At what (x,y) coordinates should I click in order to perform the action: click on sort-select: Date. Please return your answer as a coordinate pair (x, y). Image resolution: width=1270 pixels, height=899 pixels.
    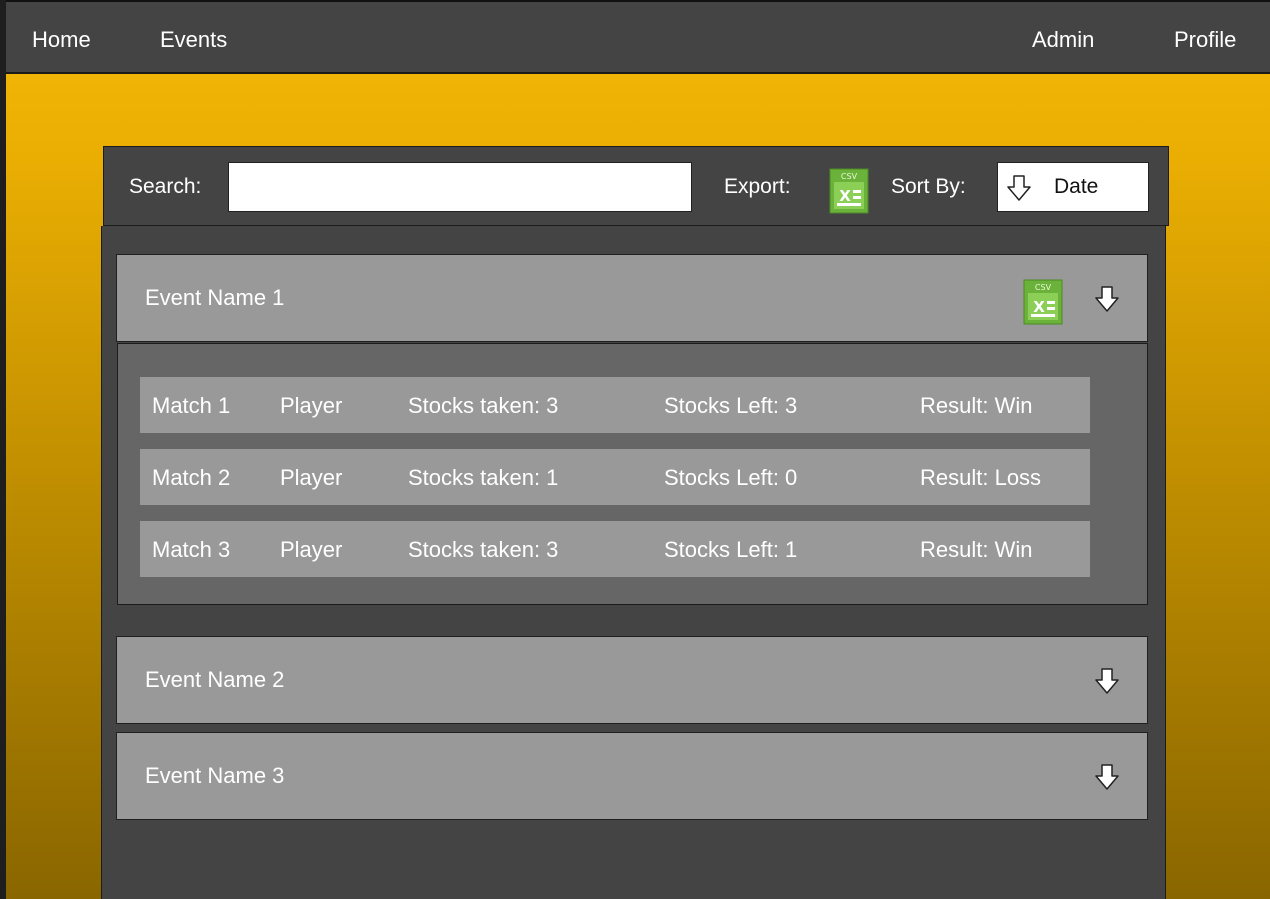
    Looking at the image, I should click on (1073, 187).